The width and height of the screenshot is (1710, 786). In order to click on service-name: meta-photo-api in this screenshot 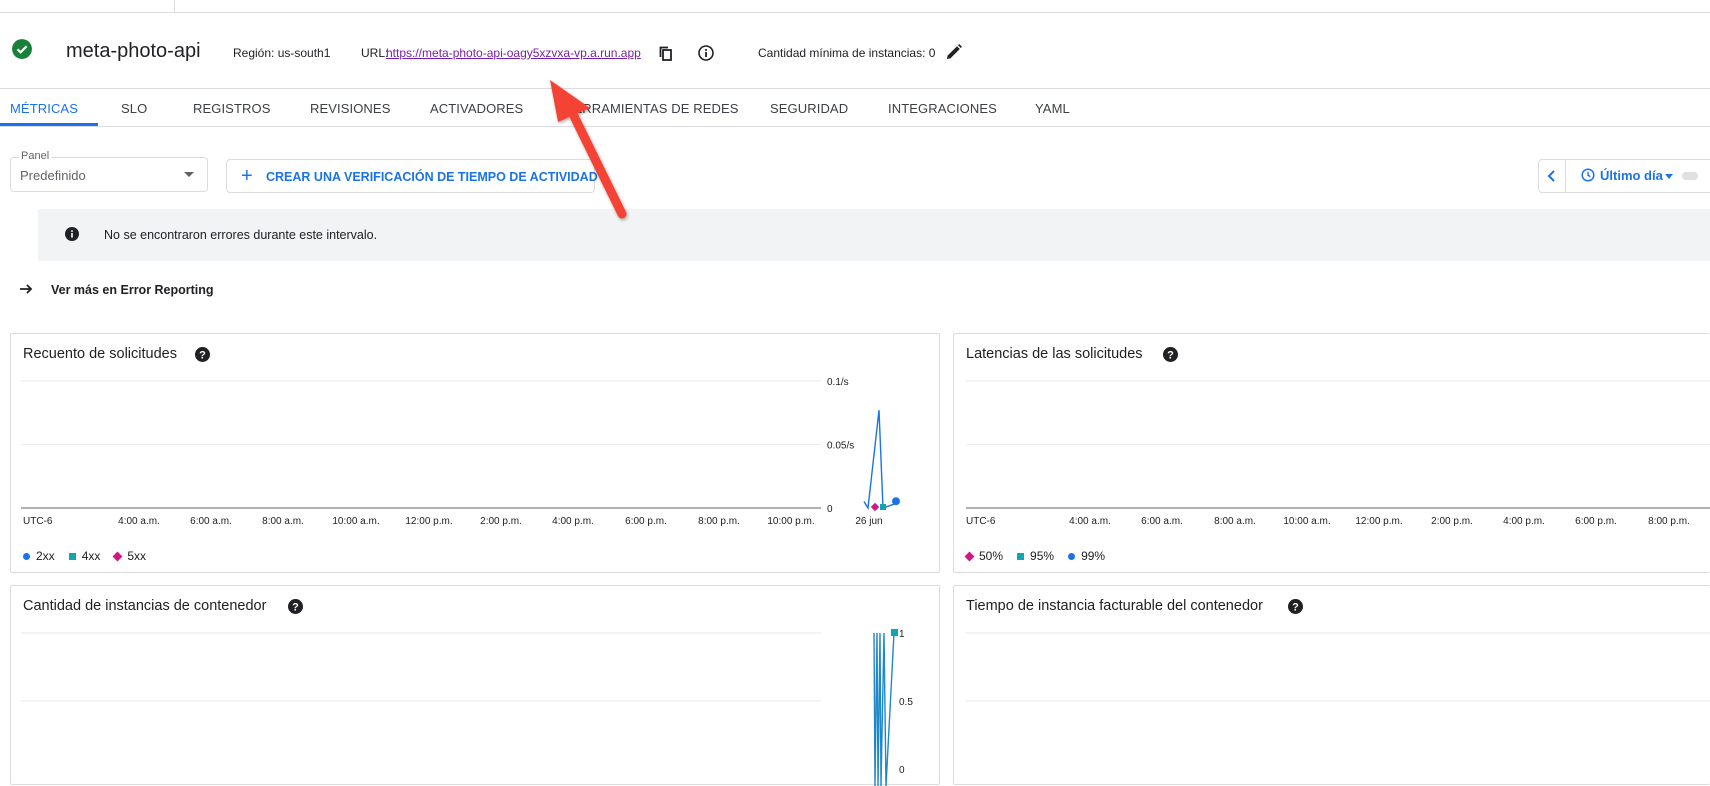, I will do `click(133, 51)`.